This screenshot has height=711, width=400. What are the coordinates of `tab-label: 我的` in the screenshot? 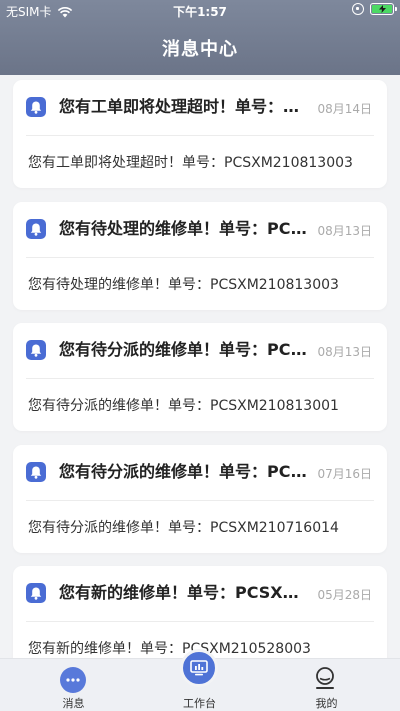 It's located at (326, 703).